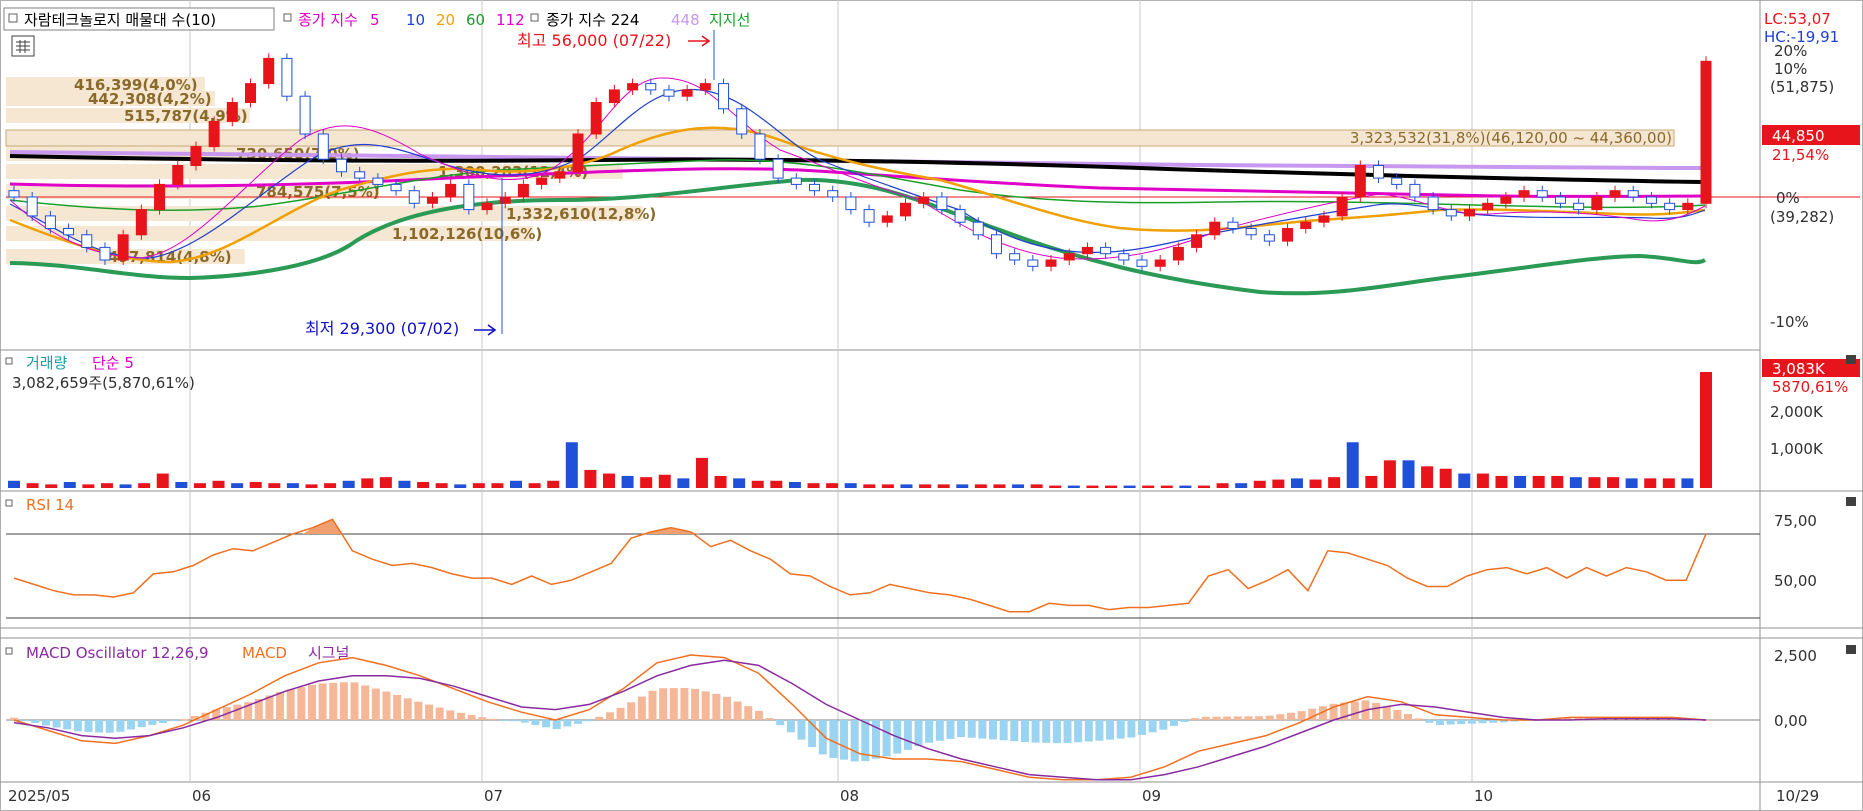 The image size is (1863, 811). Describe the element at coordinates (328, 20) in the screenshot. I see `legend-ma-label: 종가 지수` at that location.